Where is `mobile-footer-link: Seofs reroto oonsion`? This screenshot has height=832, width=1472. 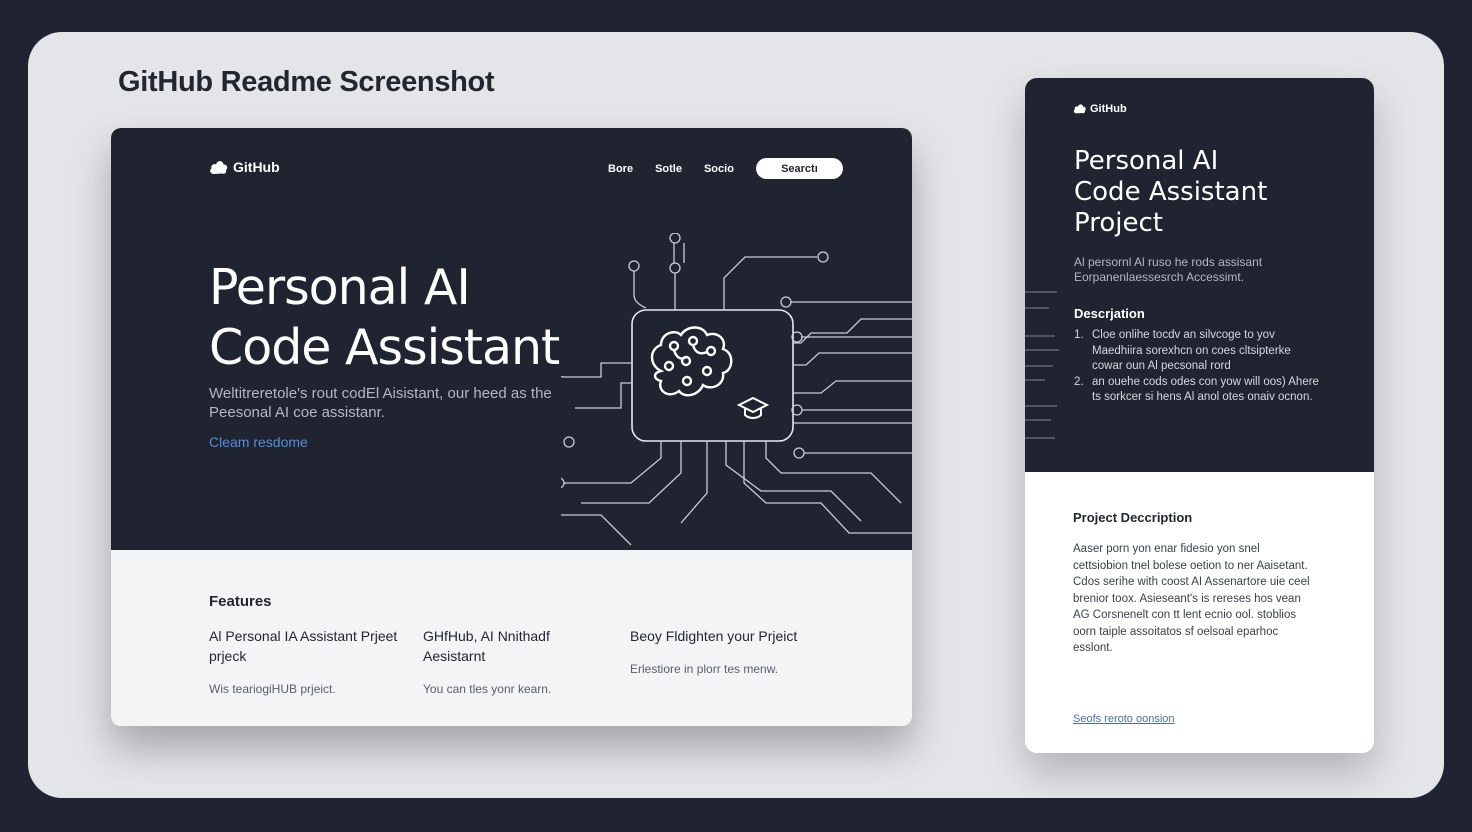 mobile-footer-link: Seofs reroto oonsion is located at coordinates (1124, 719).